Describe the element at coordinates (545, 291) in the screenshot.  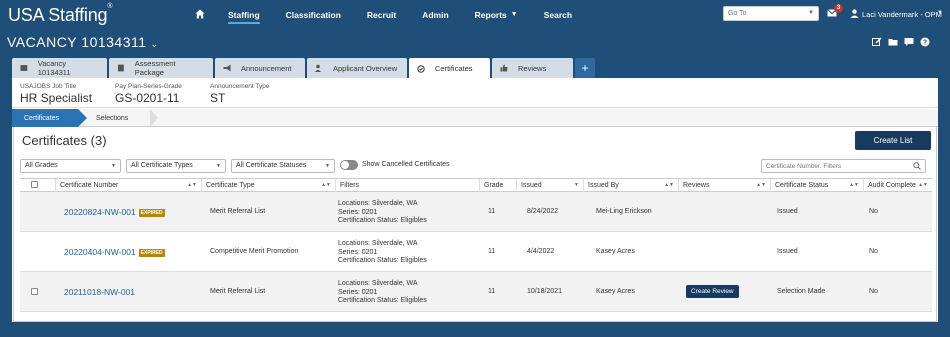
I see `certificate-issued: 10/18/2021` at that location.